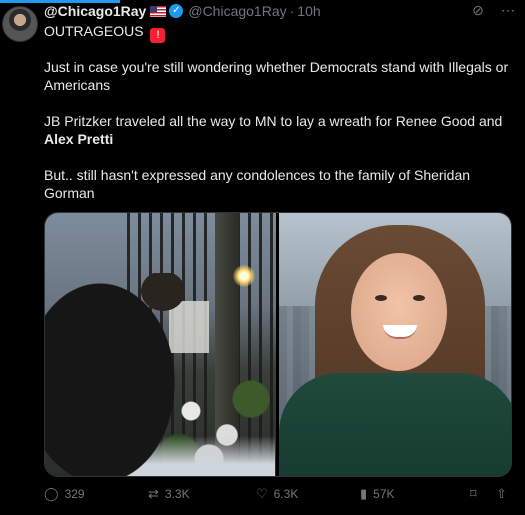 This screenshot has height=515, width=525. I want to click on views-button: ▮ 57K, so click(377, 494).